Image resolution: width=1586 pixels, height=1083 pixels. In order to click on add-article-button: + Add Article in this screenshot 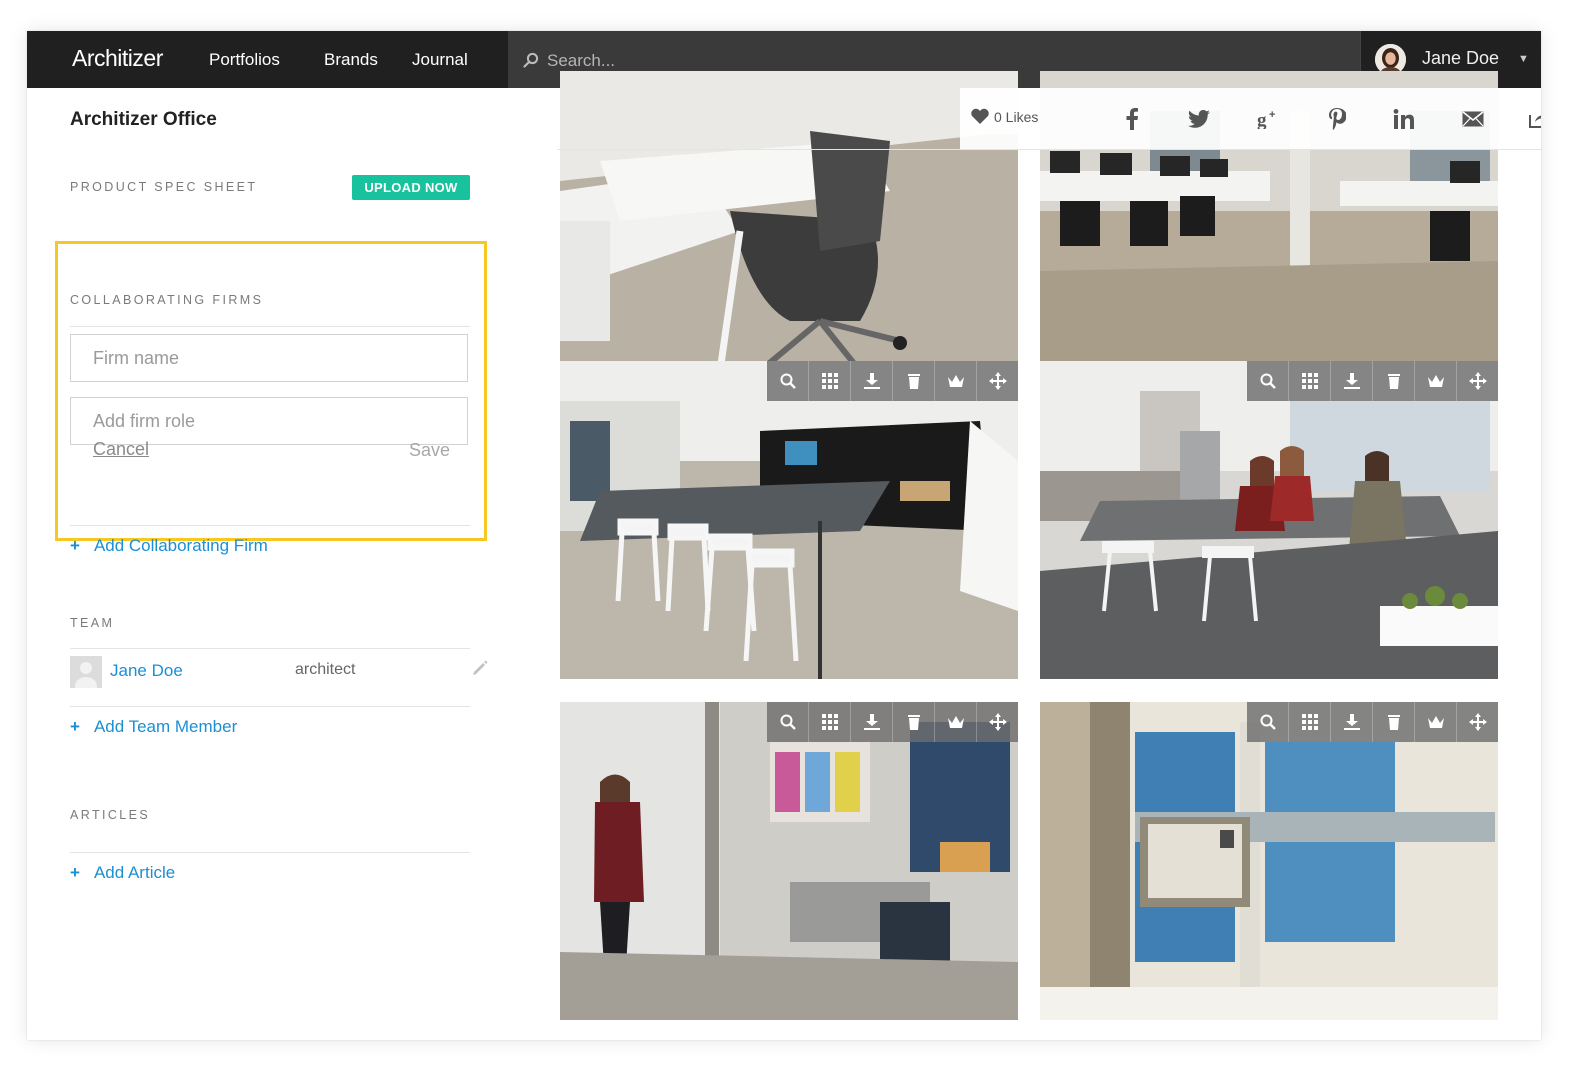, I will do `click(122, 873)`.